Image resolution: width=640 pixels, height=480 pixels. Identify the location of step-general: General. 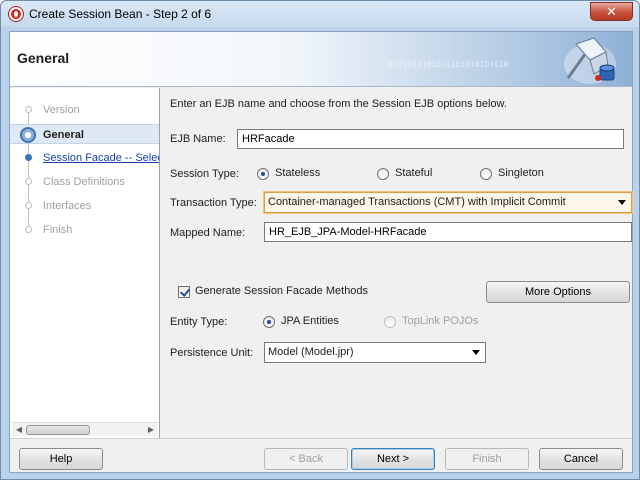
(84, 134).